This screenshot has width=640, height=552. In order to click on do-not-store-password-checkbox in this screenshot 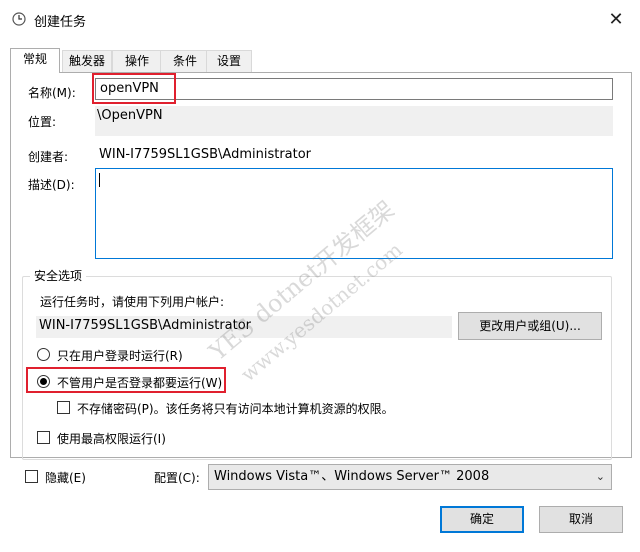, I will do `click(63, 407)`.